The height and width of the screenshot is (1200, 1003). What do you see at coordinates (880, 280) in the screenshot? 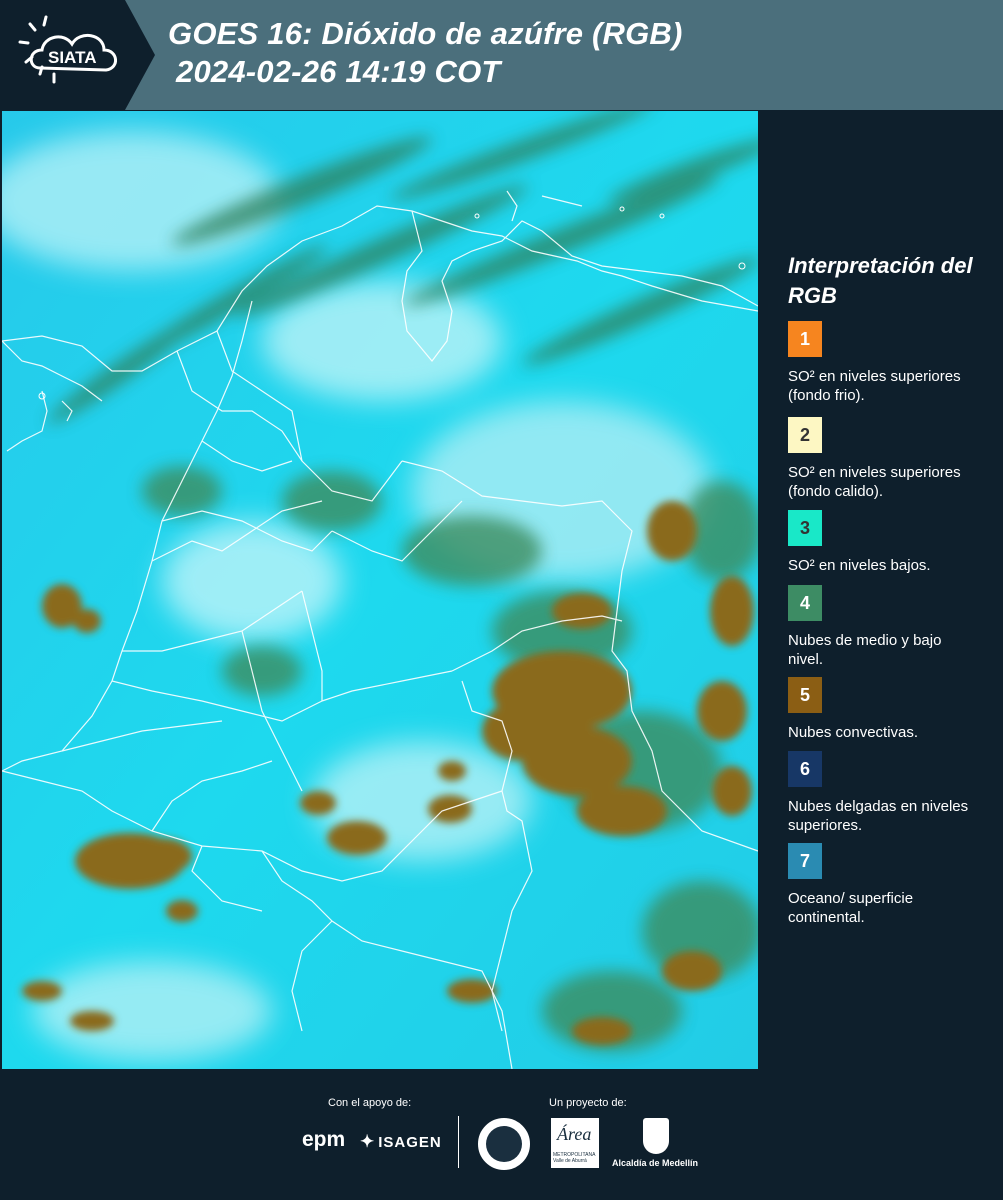
I see `legend-title: Interpretación del RGB` at bounding box center [880, 280].